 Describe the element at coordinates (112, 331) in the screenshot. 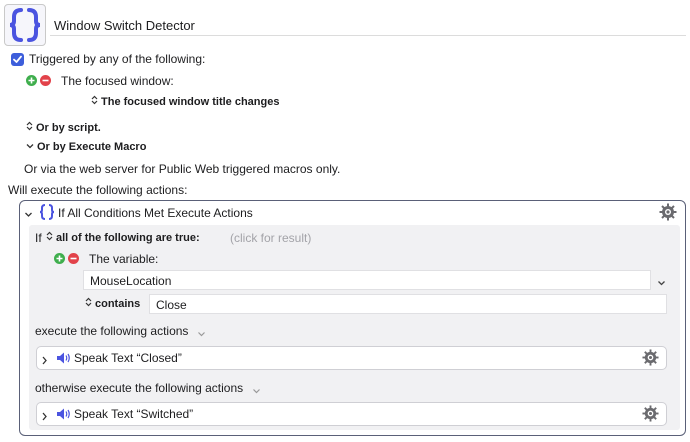

I see `then-actions-label: execute the following actions` at that location.